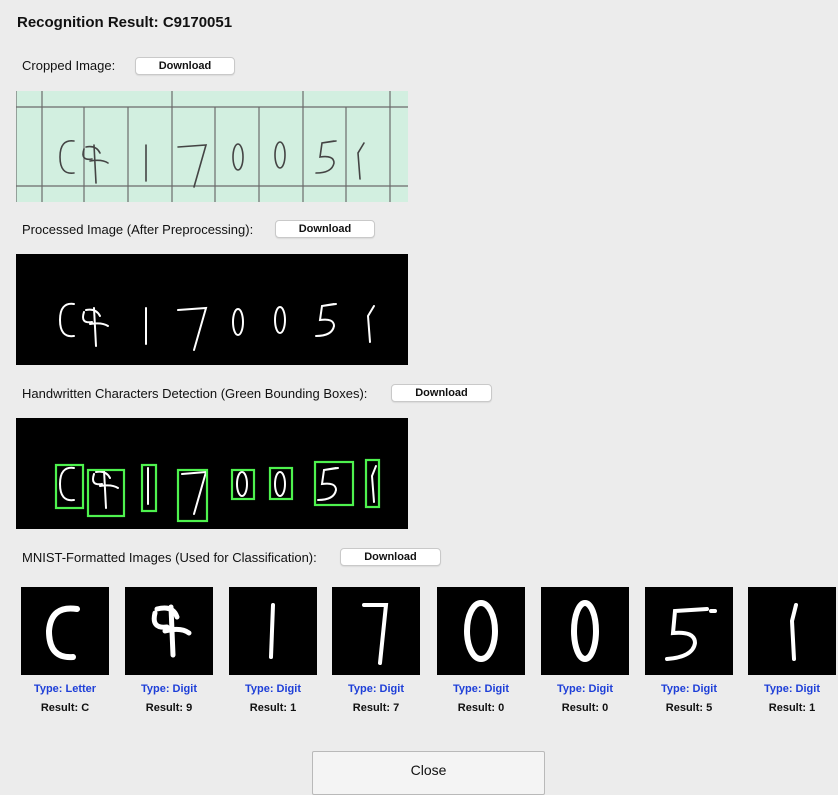 Image resolution: width=838 pixels, height=795 pixels. Describe the element at coordinates (584, 689) in the screenshot. I see `char-6-type: Type: Digit` at that location.